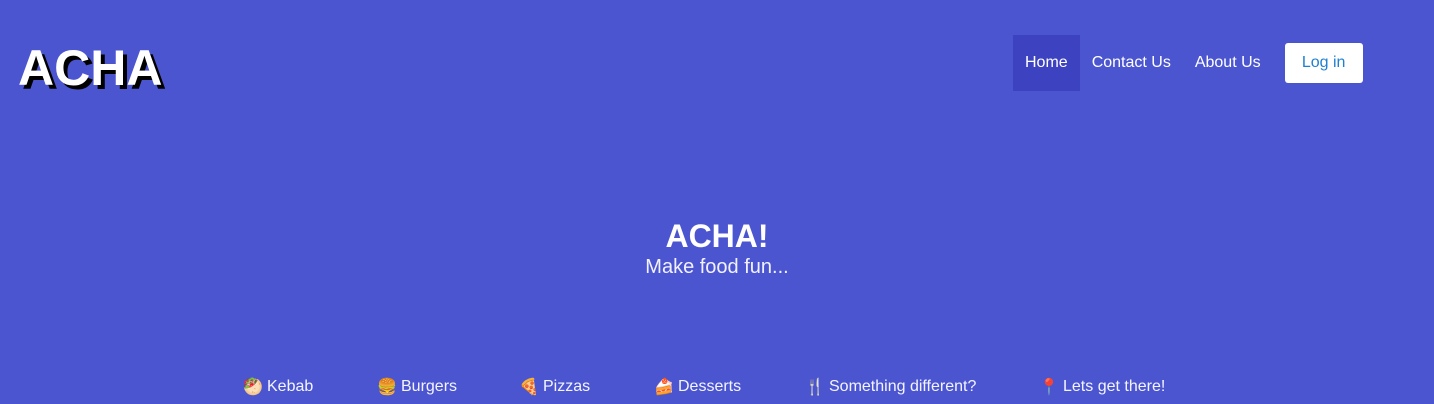 This screenshot has height=404, width=1434. What do you see at coordinates (710, 386) in the screenshot?
I see `category-label: Desserts` at bounding box center [710, 386].